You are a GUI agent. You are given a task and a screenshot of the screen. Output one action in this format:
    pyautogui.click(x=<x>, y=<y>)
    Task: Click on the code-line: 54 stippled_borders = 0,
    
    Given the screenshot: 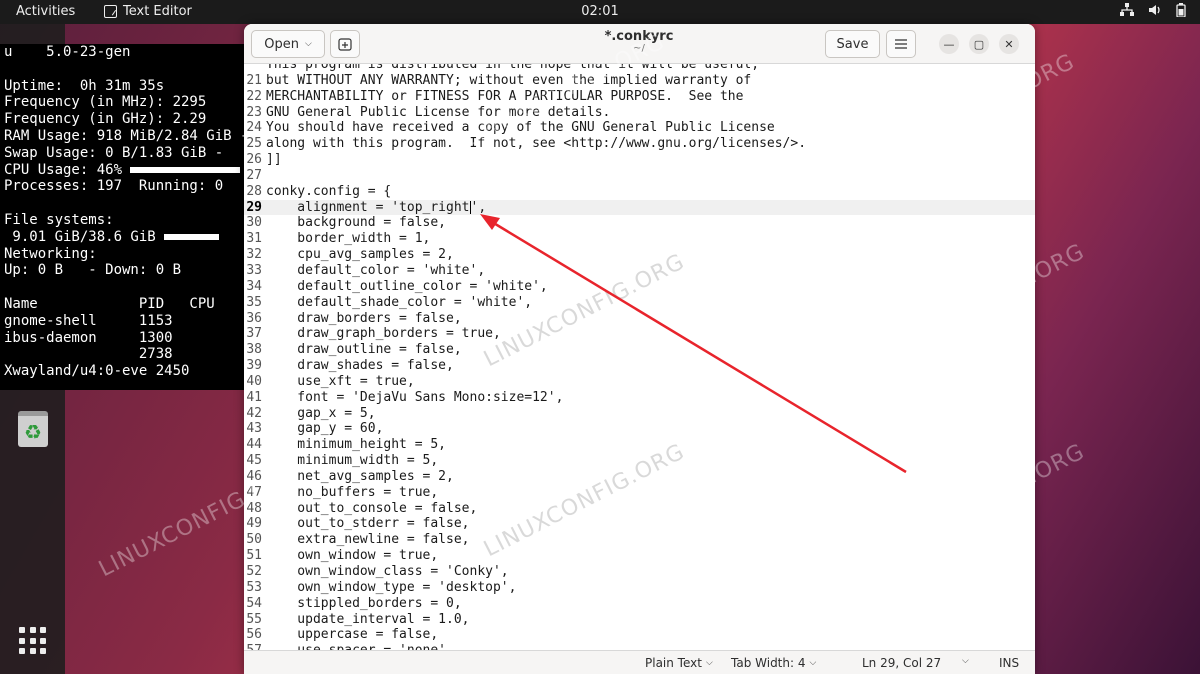 What is the action you would take?
    pyautogui.click(x=639, y=604)
    